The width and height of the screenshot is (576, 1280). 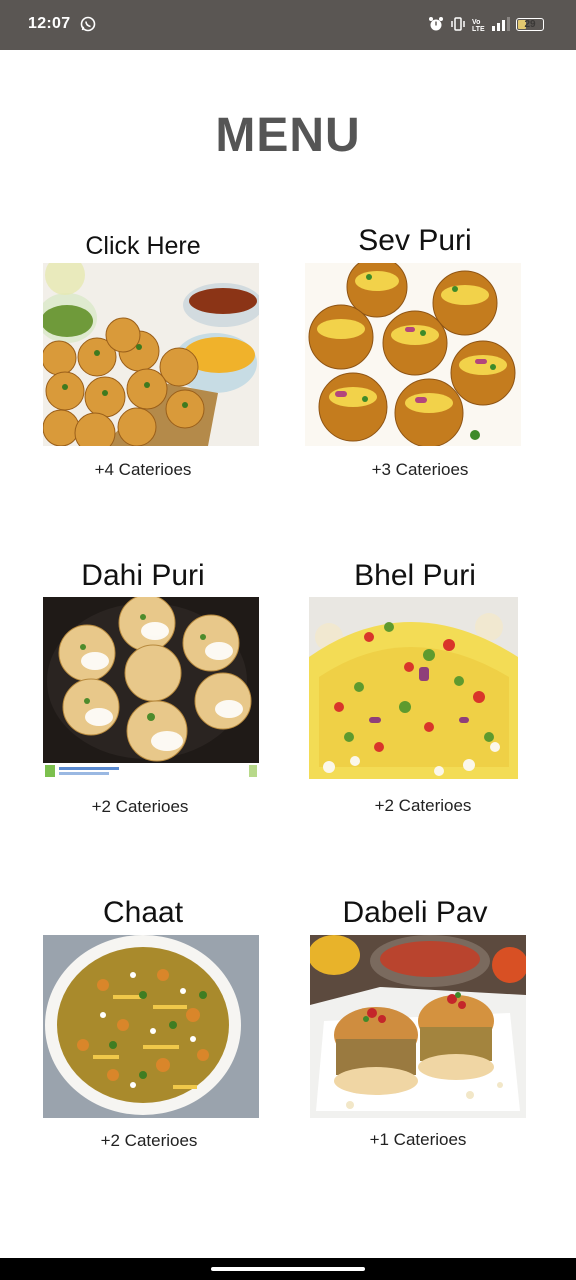 I want to click on vibrate-icon, so click(x=458, y=24).